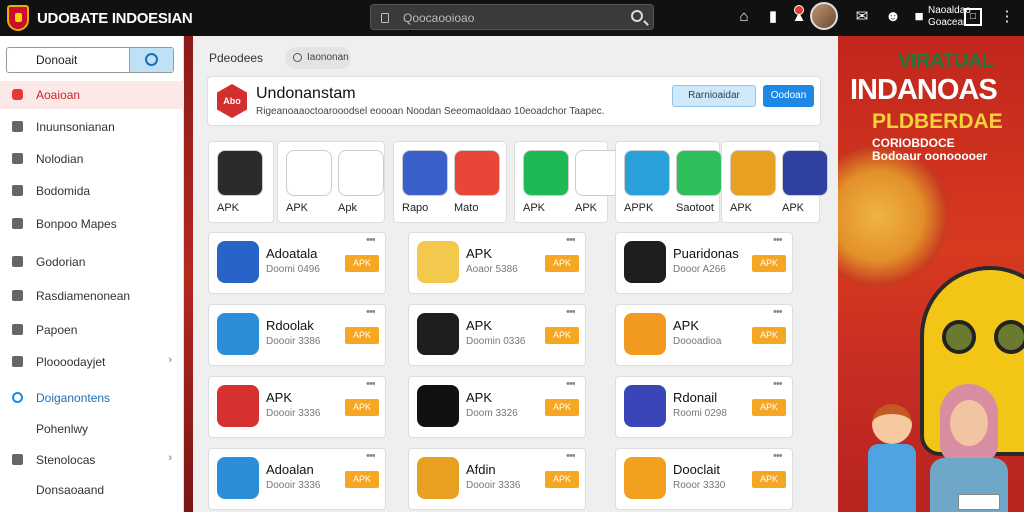  Describe the element at coordinates (824, 16) in the screenshot. I see `avatar` at that location.